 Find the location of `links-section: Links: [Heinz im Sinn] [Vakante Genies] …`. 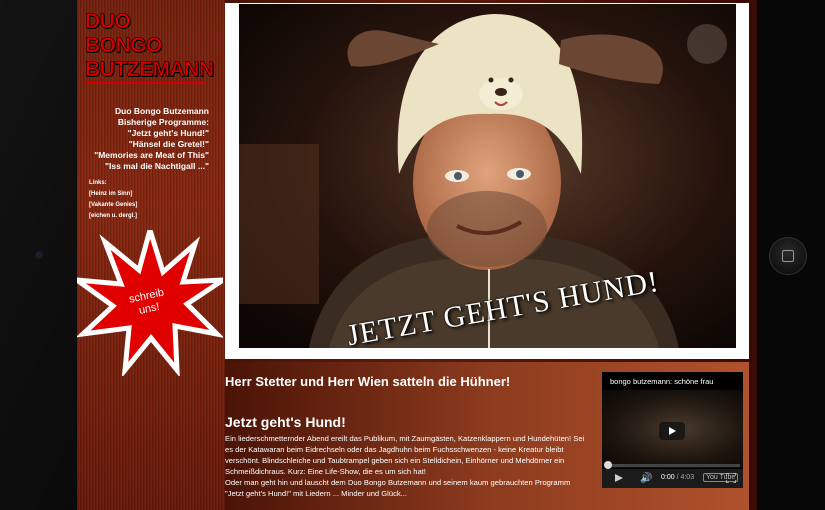

links-section: Links: [Heinz im Sinn] [Vakante Genies] … is located at coordinates (113, 200).